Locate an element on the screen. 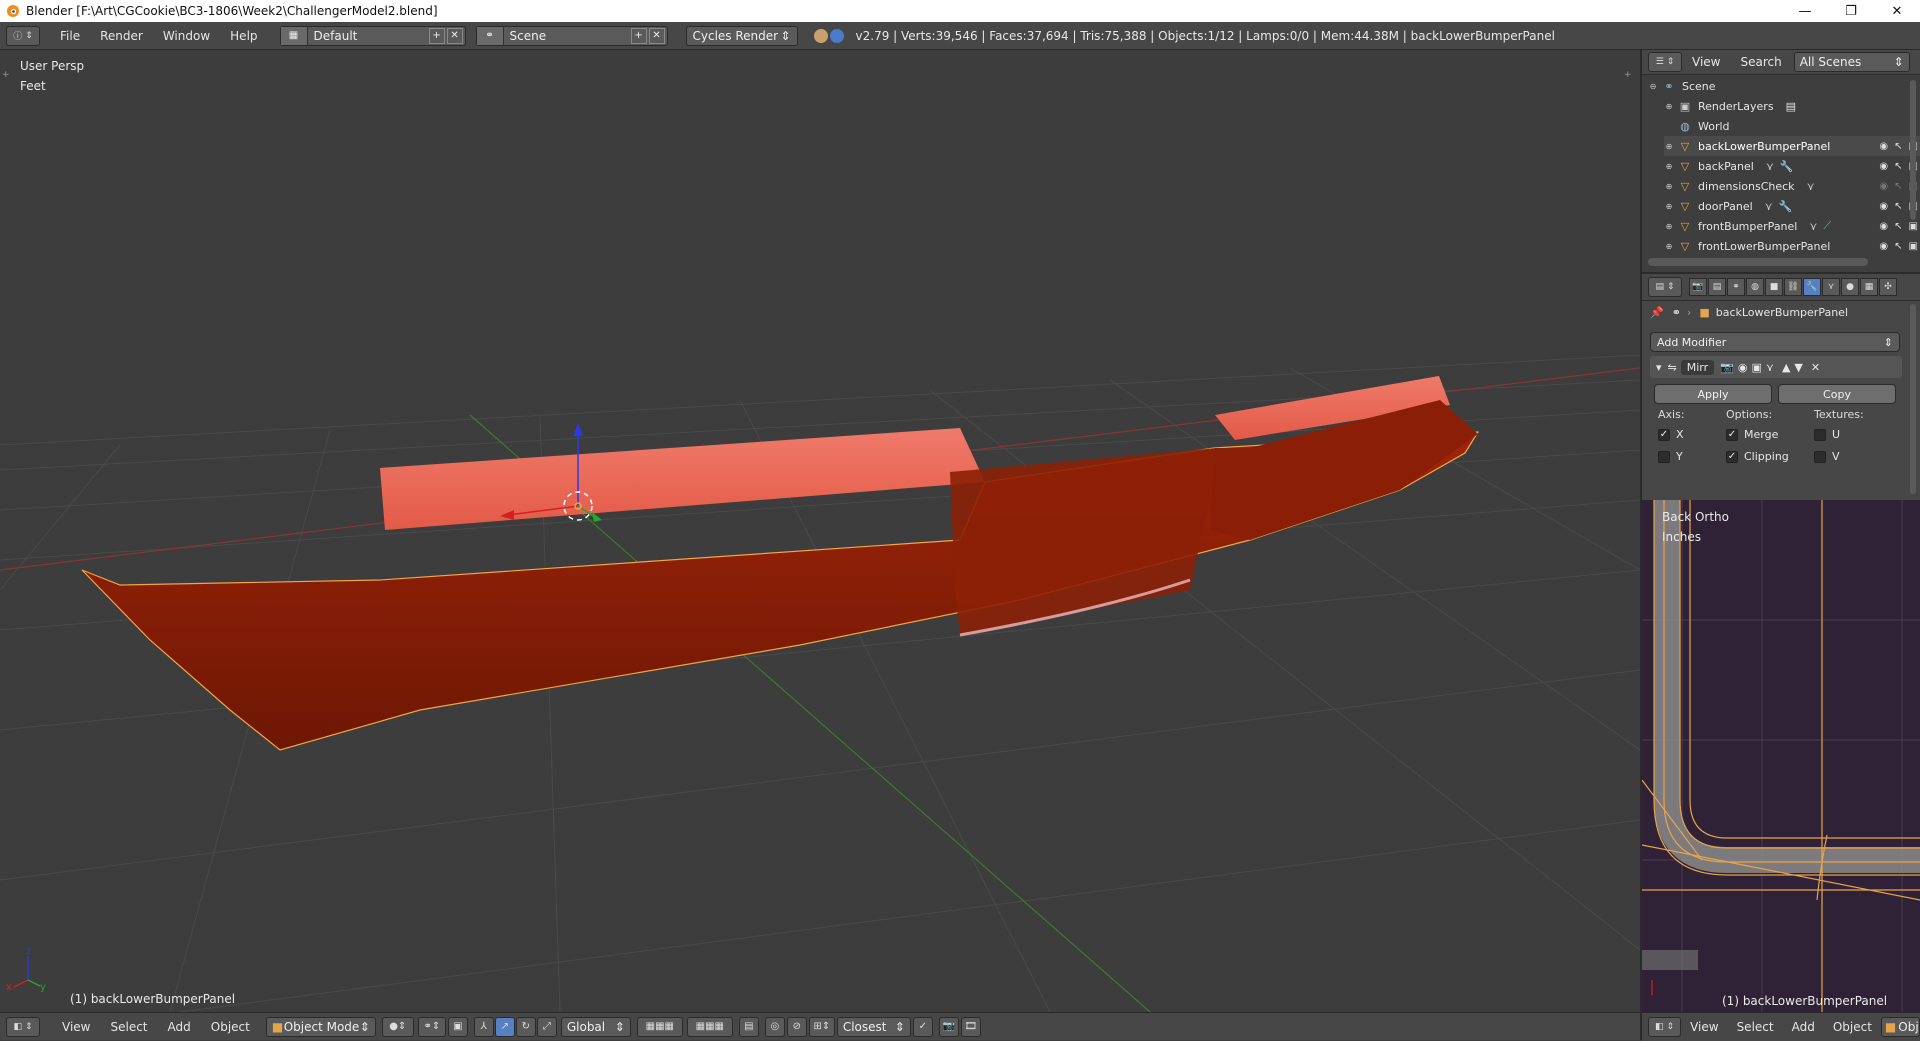 The image size is (1920, 1041). pivot-point-button: ⚭⇕ is located at coordinates (431, 1026).